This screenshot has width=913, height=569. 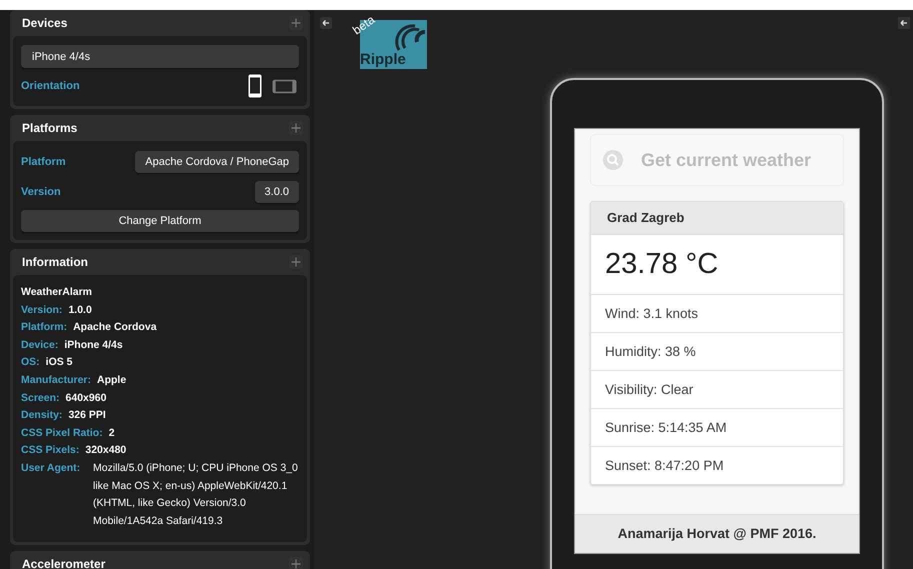 What do you see at coordinates (39, 345) in the screenshot?
I see `info-label: Device:` at bounding box center [39, 345].